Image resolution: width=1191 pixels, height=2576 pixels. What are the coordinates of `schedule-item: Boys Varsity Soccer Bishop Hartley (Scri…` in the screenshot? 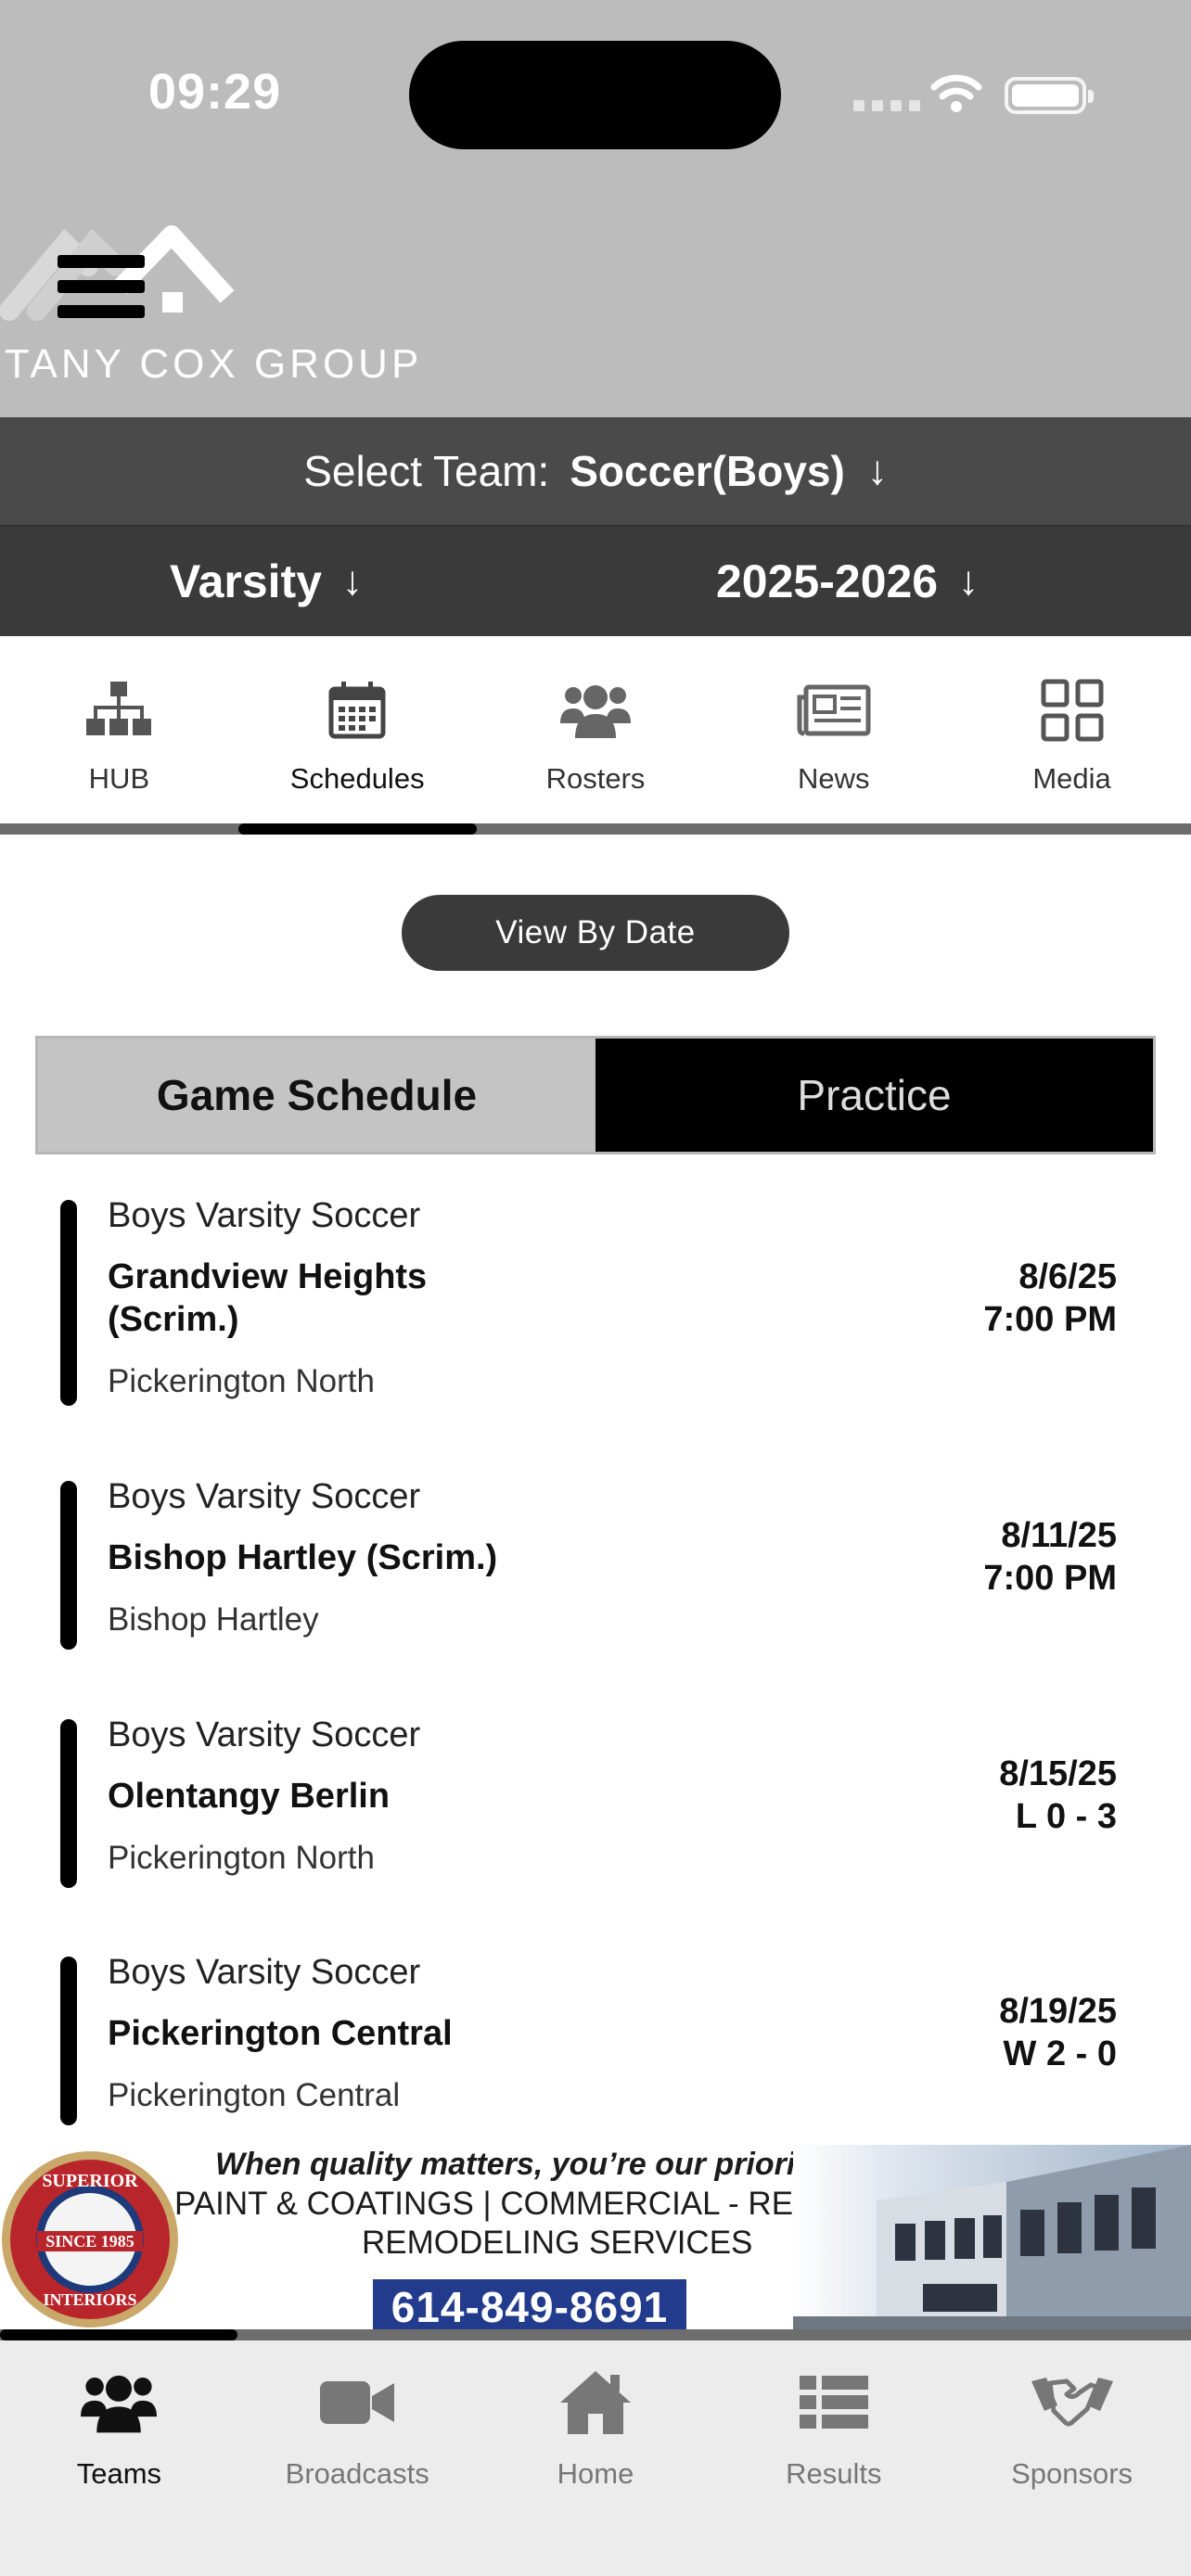 It's located at (595, 1570).